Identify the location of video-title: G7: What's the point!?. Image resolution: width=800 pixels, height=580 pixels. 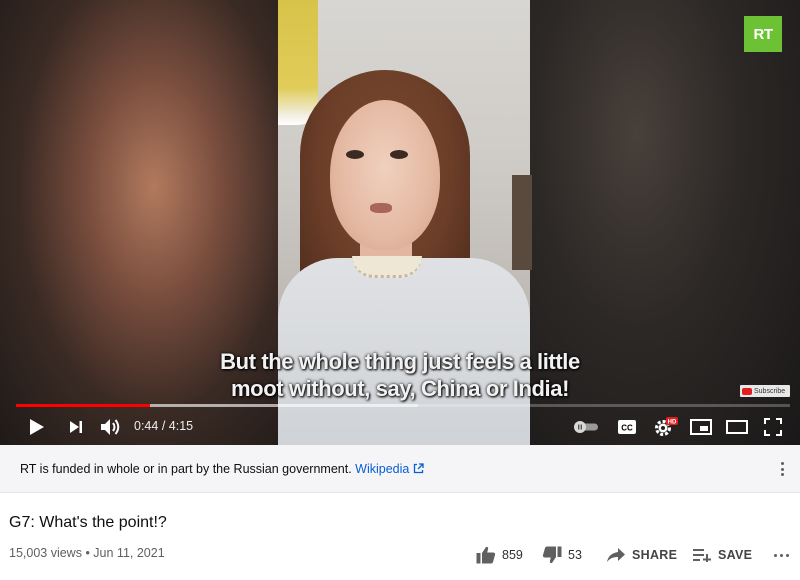
(88, 522).